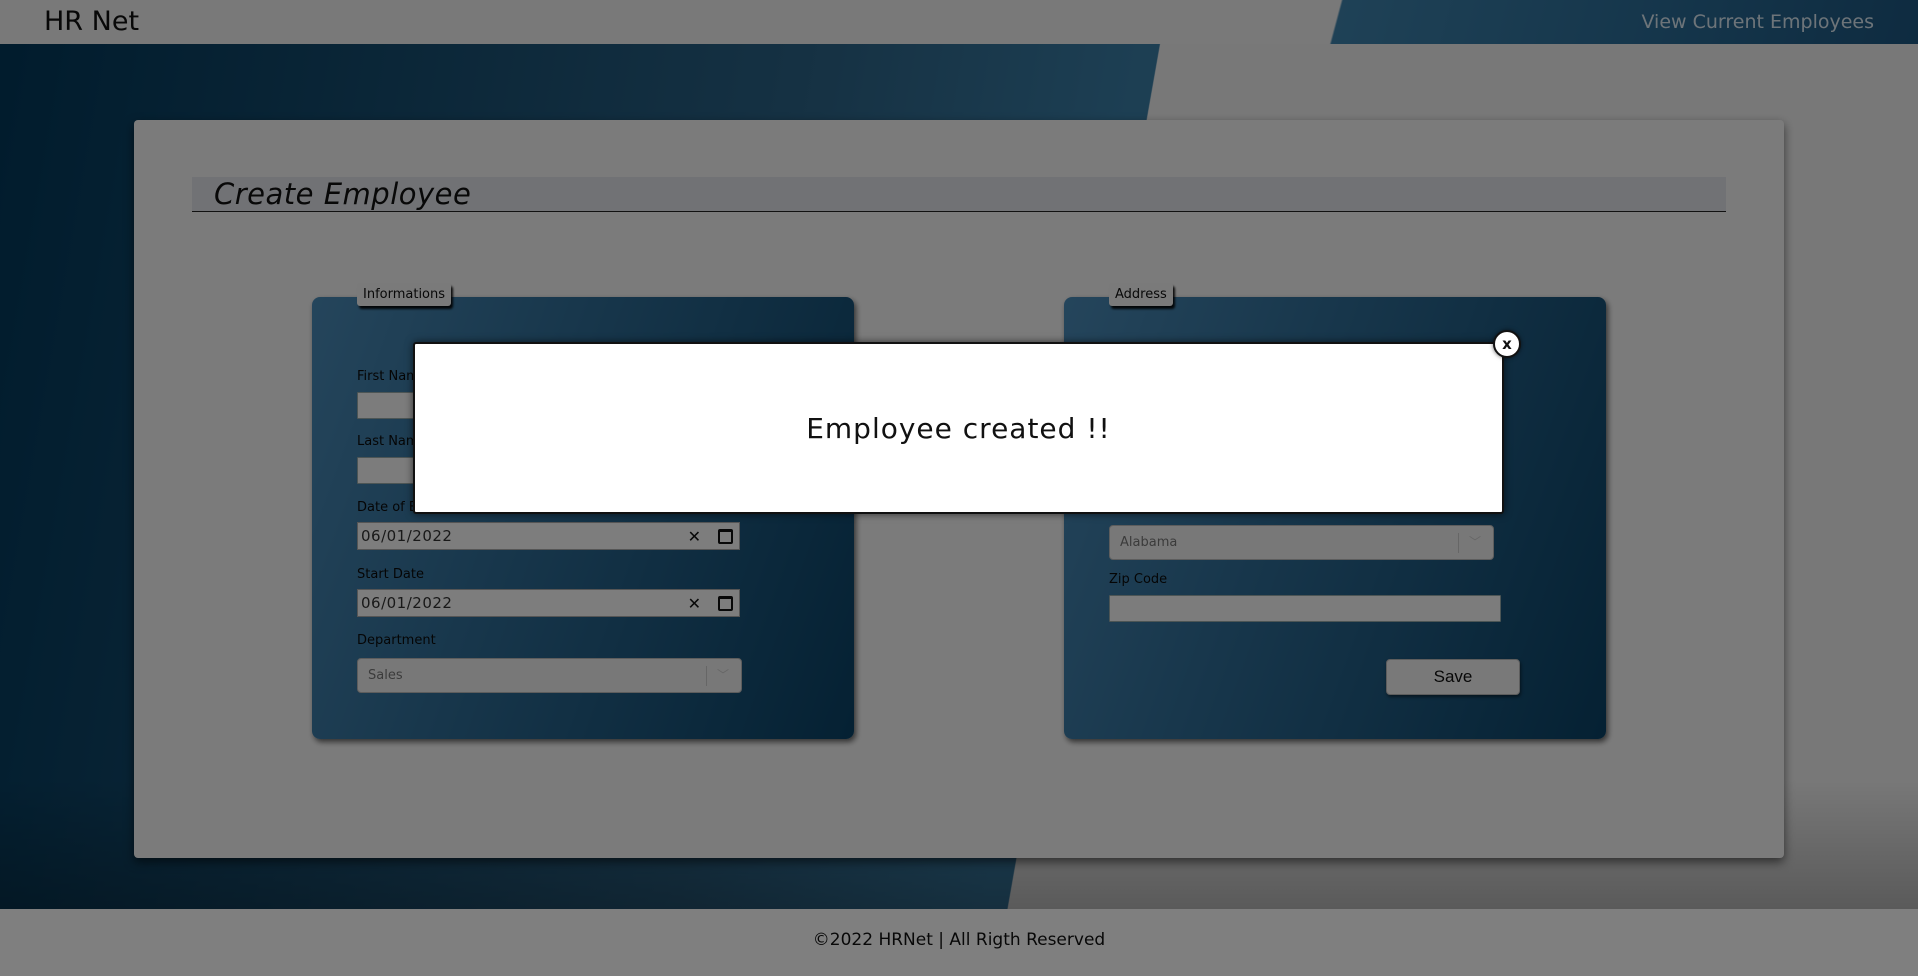 The width and height of the screenshot is (1918, 976). Describe the element at coordinates (958, 428) in the screenshot. I see `modal-message: Employee created !!` at that location.